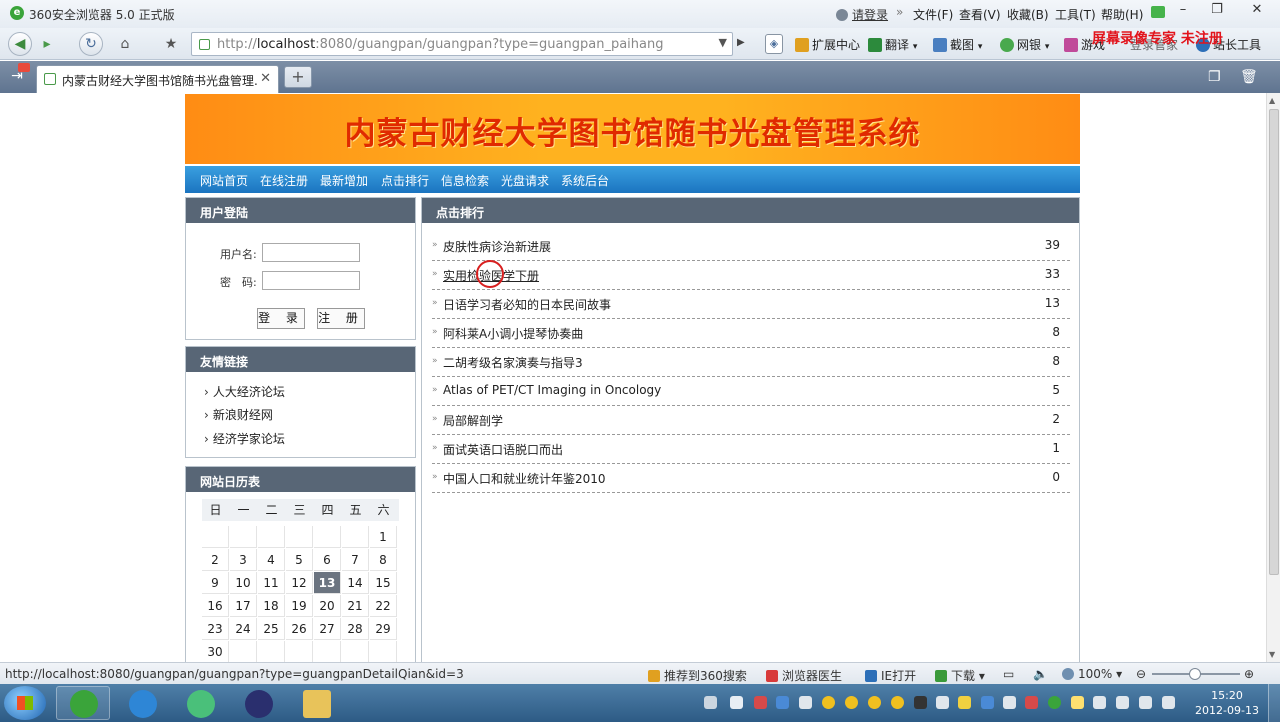 This screenshot has width=1280, height=722. Describe the element at coordinates (513, 362) in the screenshot. I see `ranking-item-title: 二胡考级名家演奏与指导3` at that location.